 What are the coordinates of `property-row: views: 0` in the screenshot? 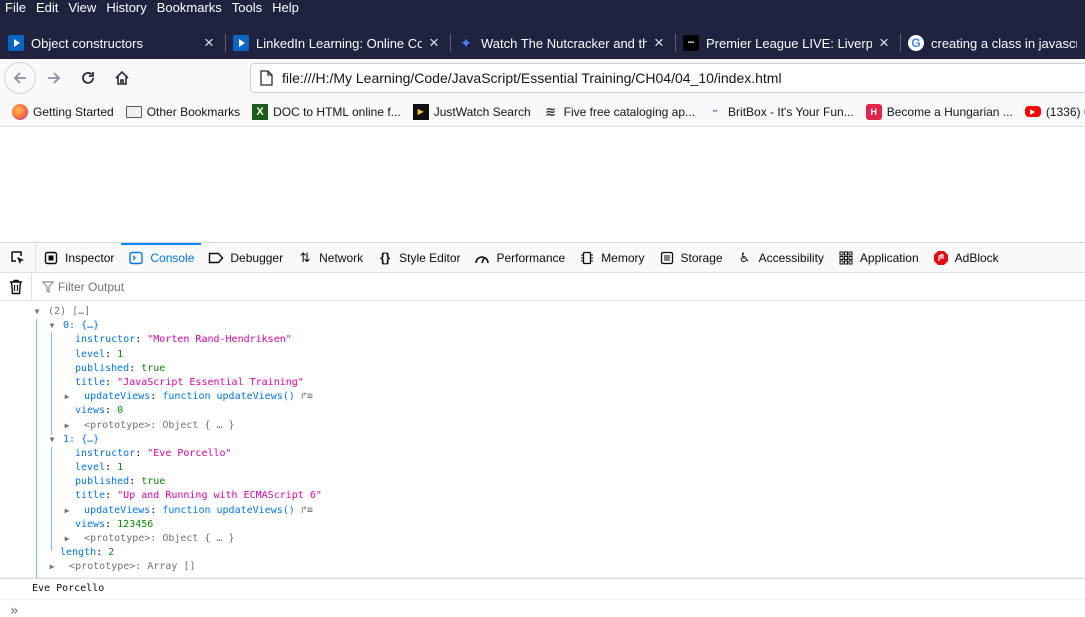 It's located at (99, 411).